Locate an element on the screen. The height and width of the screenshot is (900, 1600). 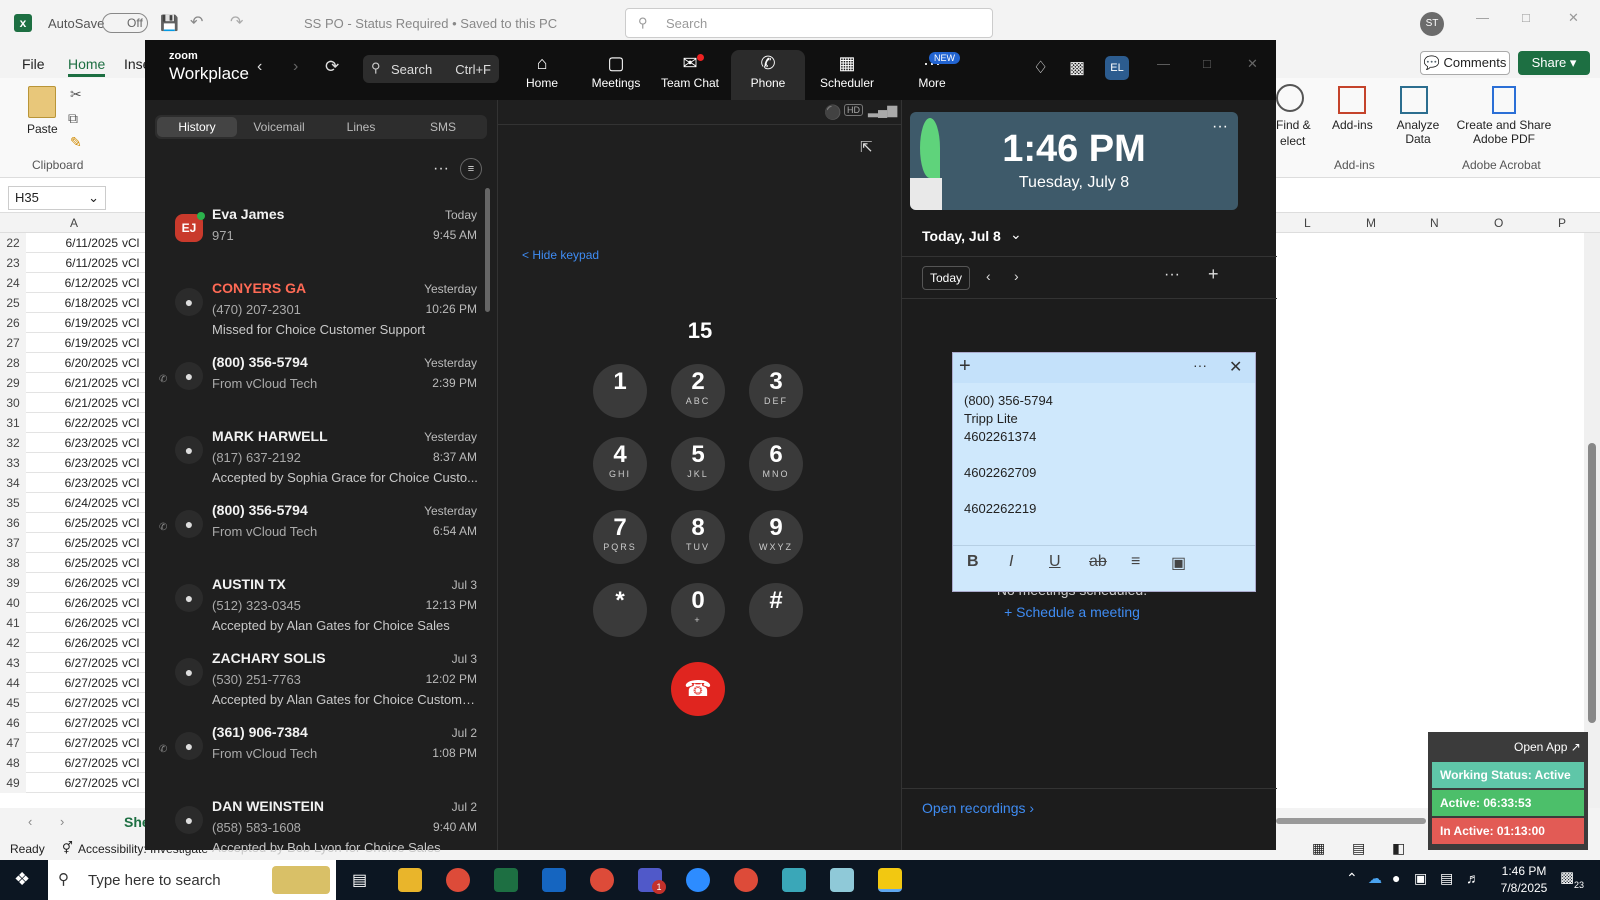
analyze-data-label: Analyze Data is located at coordinates (1418, 132).